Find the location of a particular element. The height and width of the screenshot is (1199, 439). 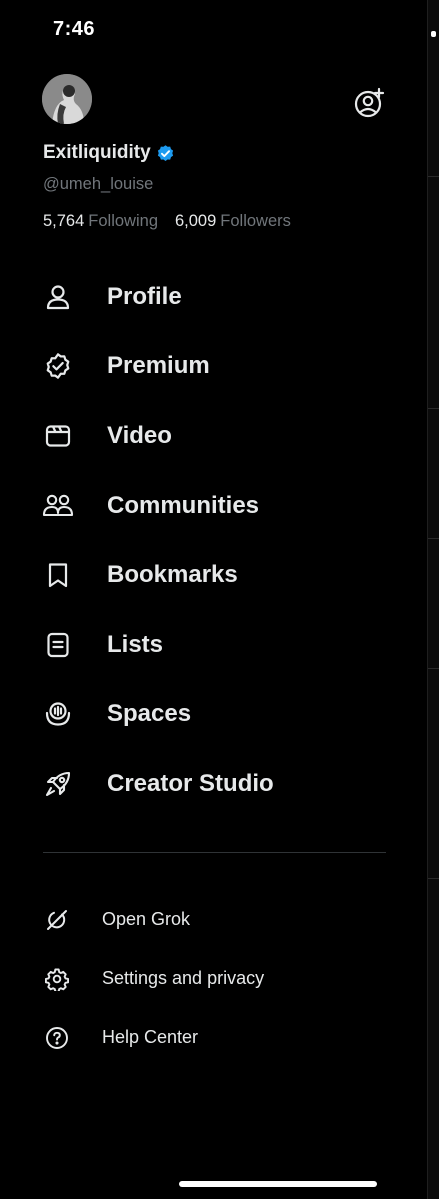

add-account-icon is located at coordinates (369, 103).